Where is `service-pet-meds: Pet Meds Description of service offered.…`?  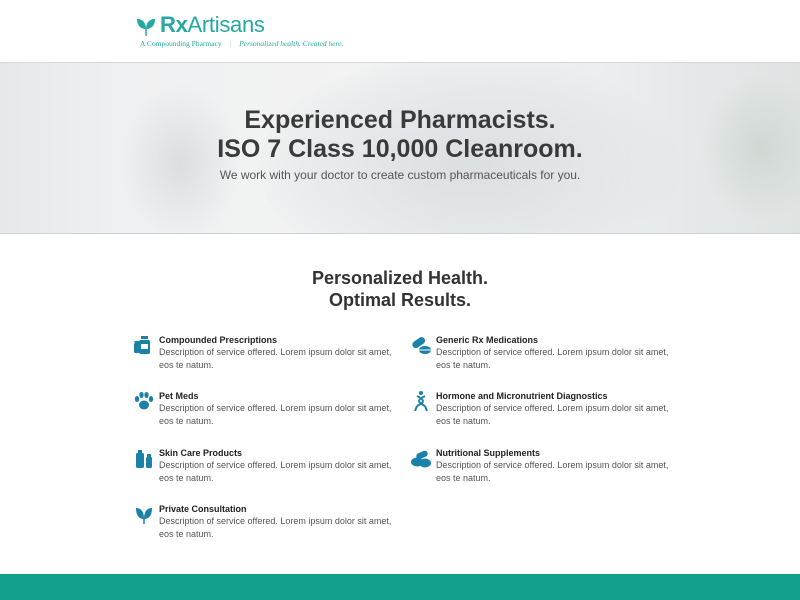 service-pet-meds: Pet Meds Description of service offered.… is located at coordinates (268, 408).